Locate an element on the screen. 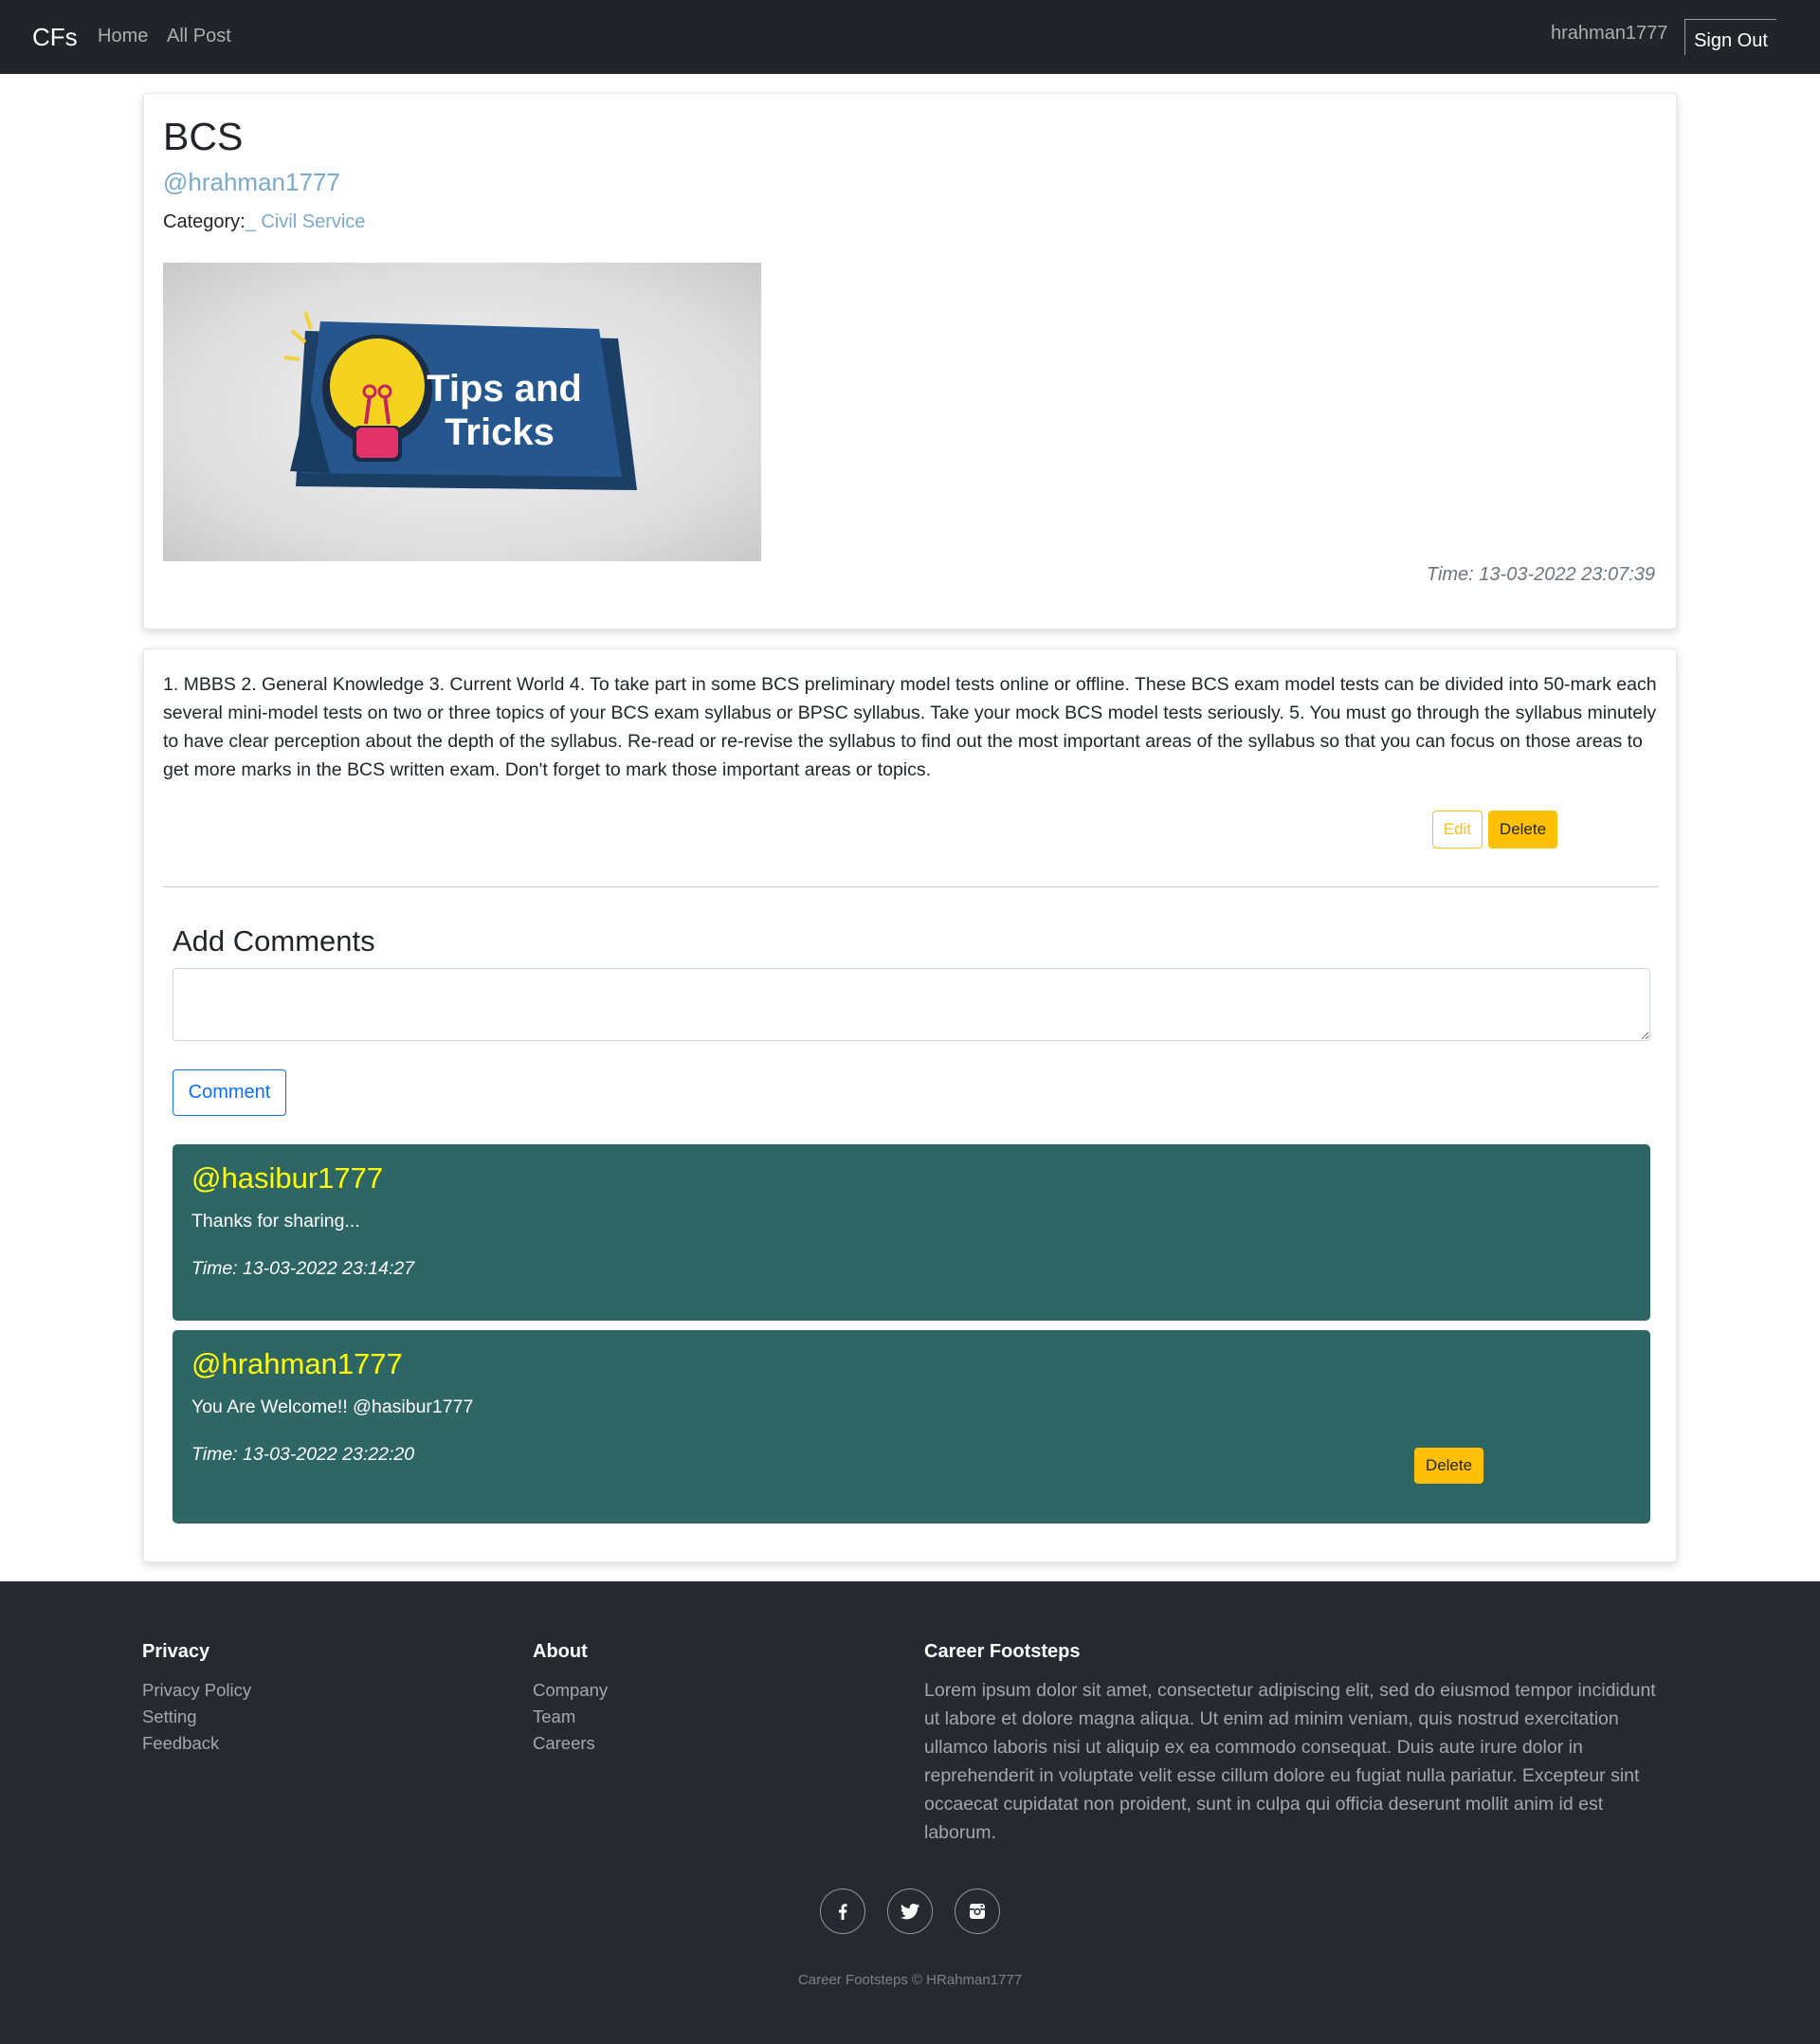 The width and height of the screenshot is (1820, 2044). footer-link-careers: Careers is located at coordinates (564, 1743).